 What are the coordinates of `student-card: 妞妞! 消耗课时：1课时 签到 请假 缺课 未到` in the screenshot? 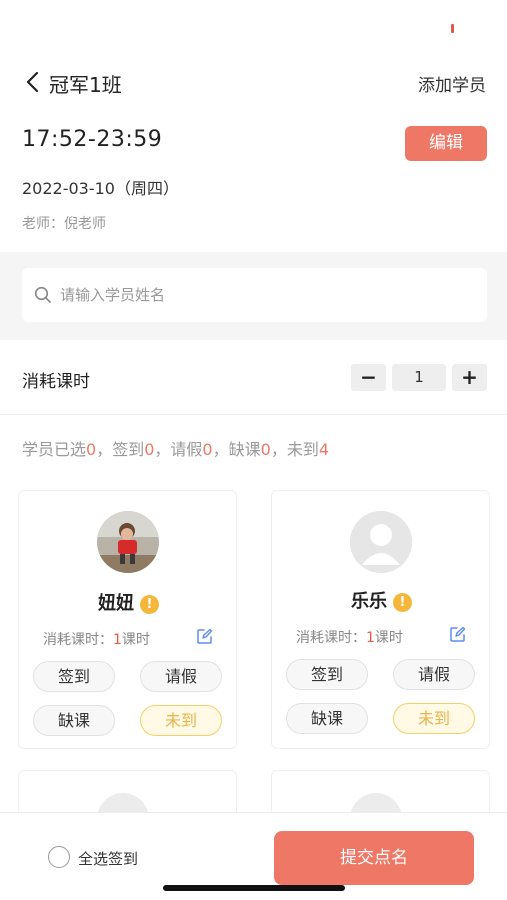 It's located at (127, 619).